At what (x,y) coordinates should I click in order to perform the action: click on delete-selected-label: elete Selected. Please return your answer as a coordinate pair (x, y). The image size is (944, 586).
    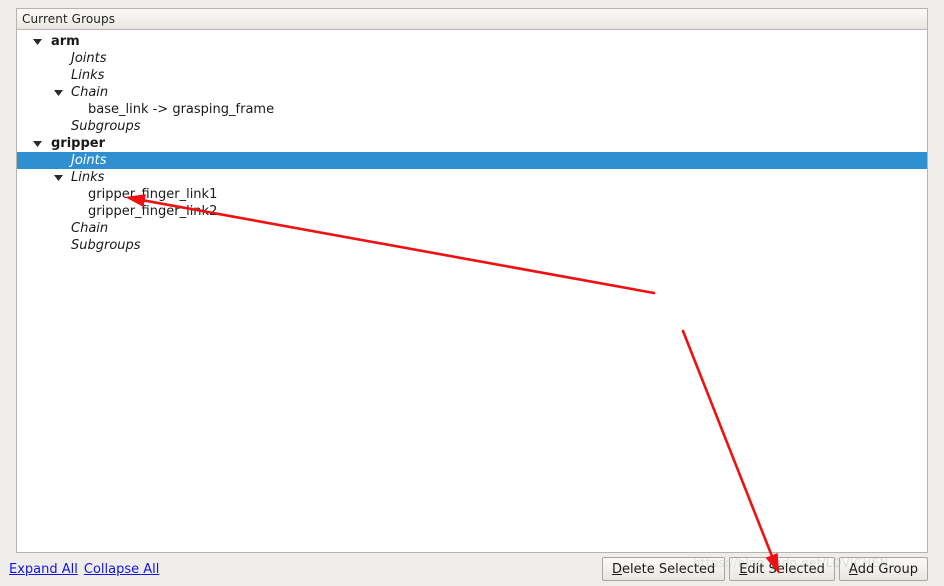
    Looking at the image, I should click on (669, 569).